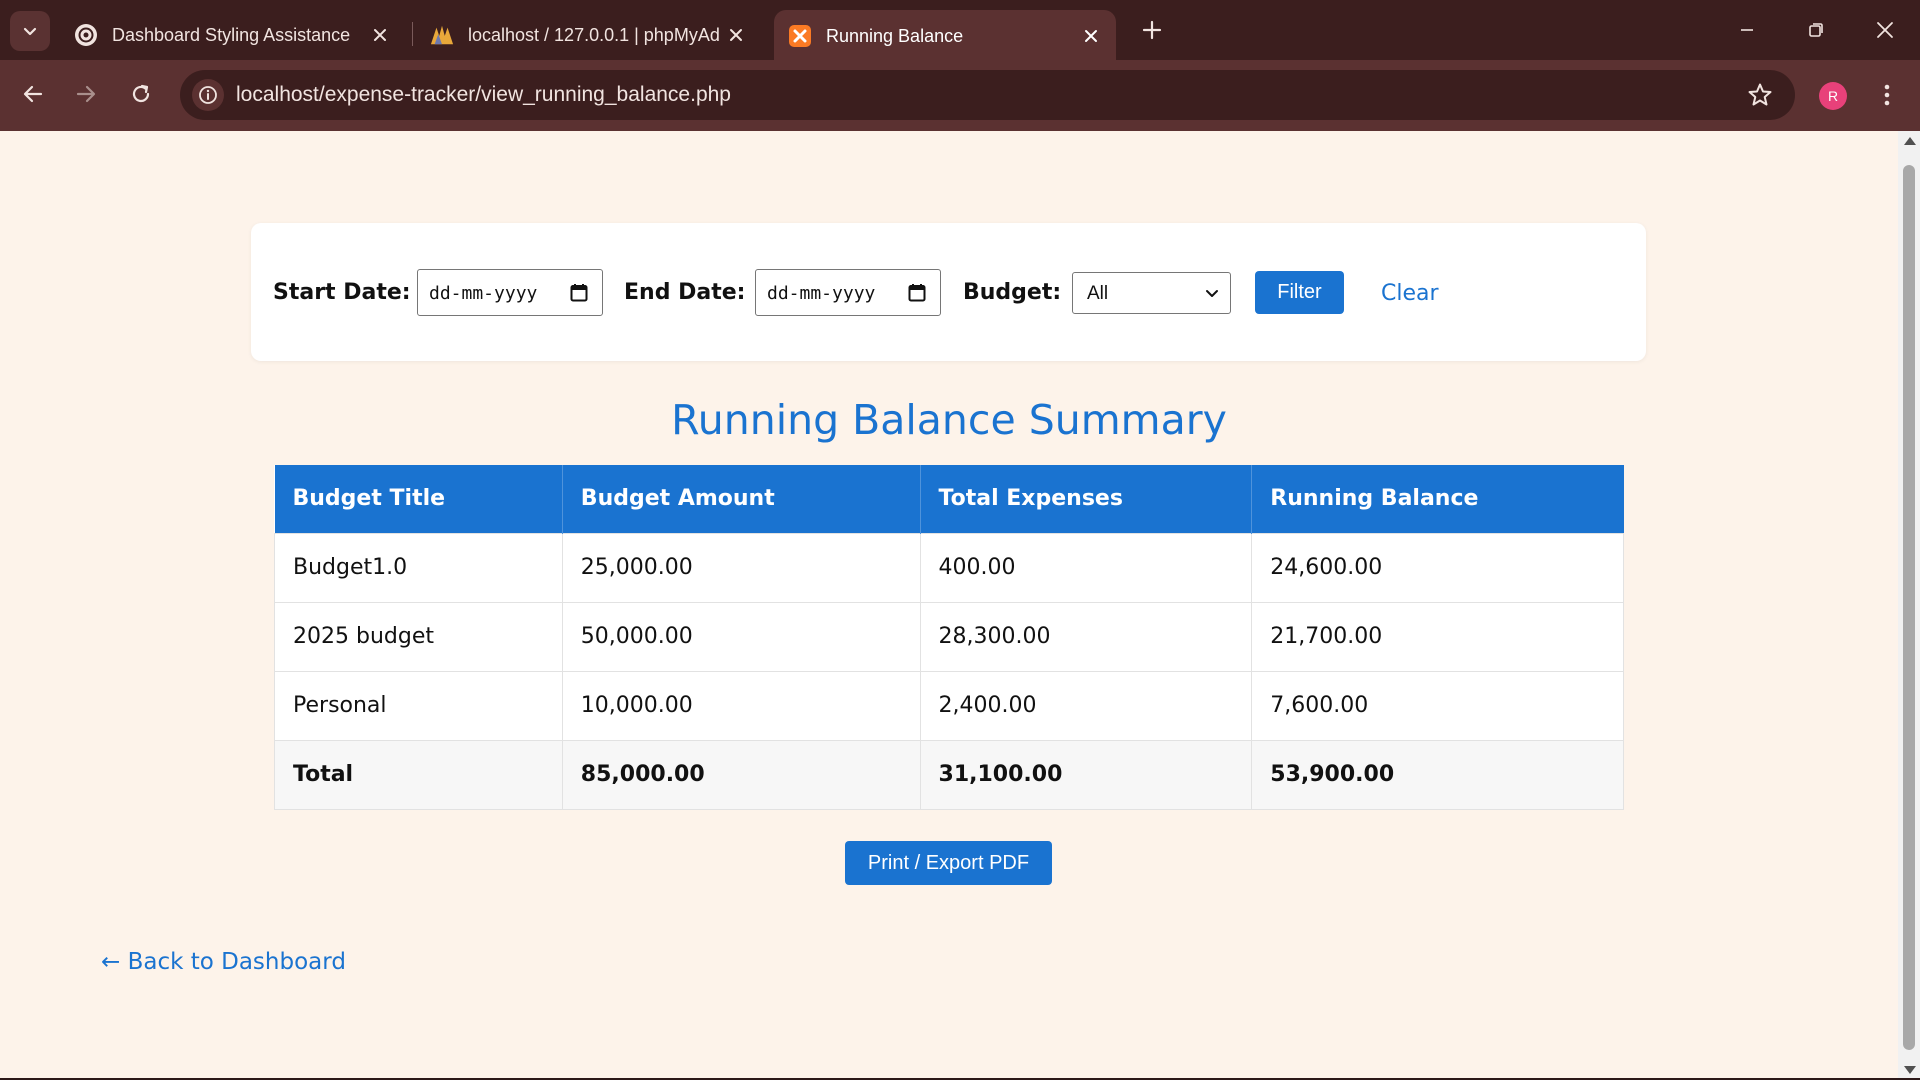  What do you see at coordinates (418, 774) in the screenshot?
I see `total-label-cell: Total` at bounding box center [418, 774].